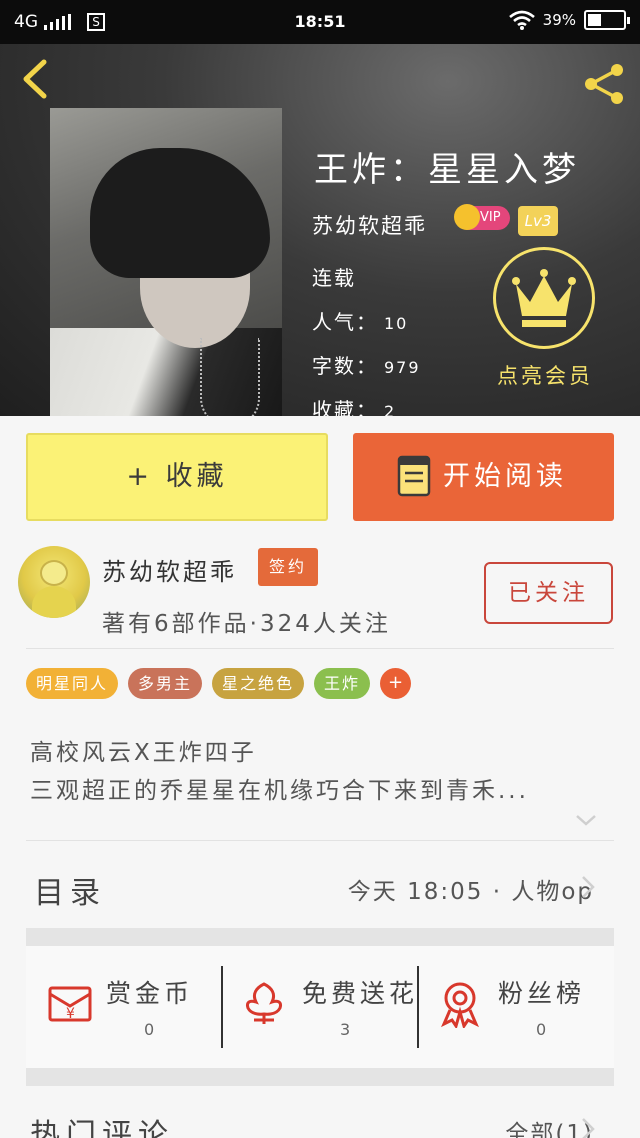 This screenshot has height=1138, width=640. What do you see at coordinates (471, 889) in the screenshot?
I see `toc-latest-chapter: 今天 18:05 · 人物op` at bounding box center [471, 889].